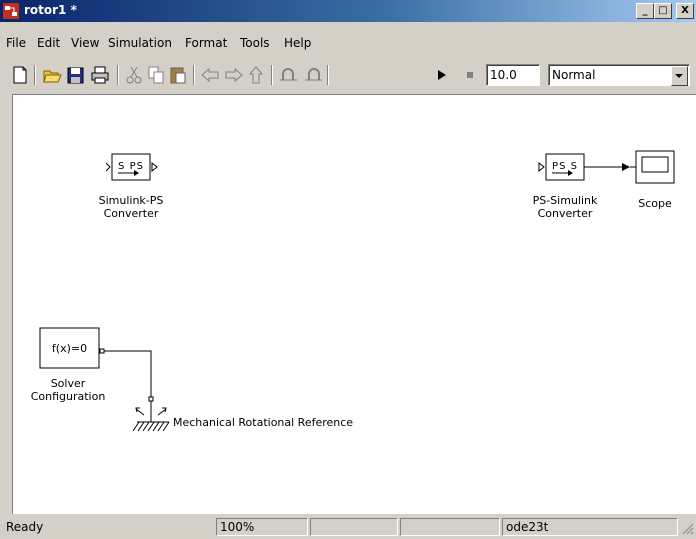 The height and width of the screenshot is (539, 696). Describe the element at coordinates (289, 75) in the screenshot. I see `undo-icon` at that location.